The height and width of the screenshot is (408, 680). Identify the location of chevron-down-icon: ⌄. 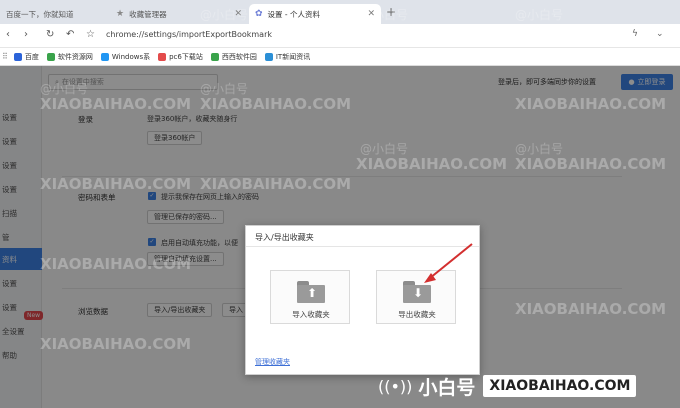
(660, 34).